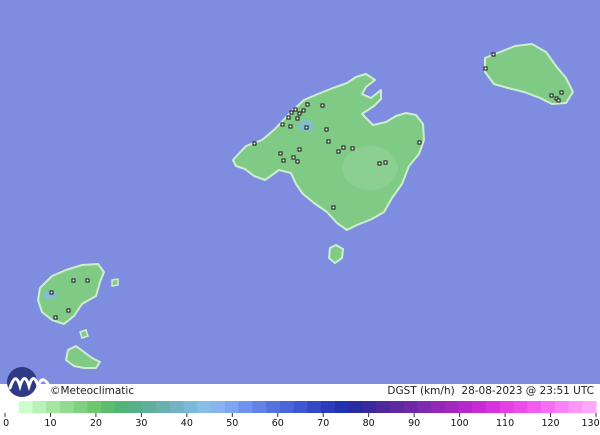 This screenshot has width=600, height=435. What do you see at coordinates (414, 423) in the screenshot?
I see `legend-tick-label: 90` at bounding box center [414, 423].